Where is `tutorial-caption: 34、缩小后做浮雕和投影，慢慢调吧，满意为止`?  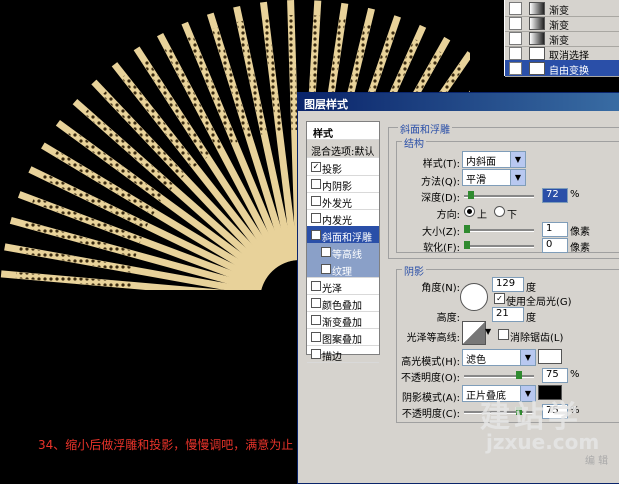
tutorial-caption: 34、缩小后做浮雕和投影，慢慢调吧，满意为止 is located at coordinates (165, 444).